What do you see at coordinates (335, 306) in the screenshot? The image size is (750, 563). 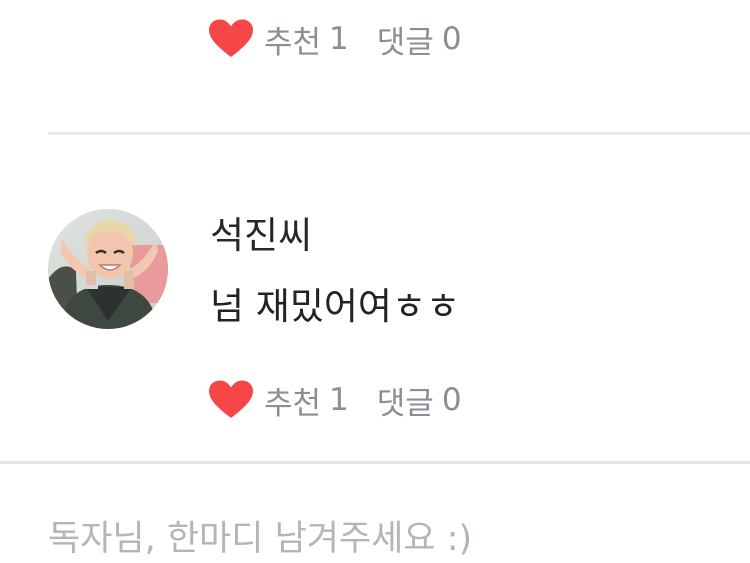 I see `comment-text: 넘 재밌어여ㅎㅎ` at bounding box center [335, 306].